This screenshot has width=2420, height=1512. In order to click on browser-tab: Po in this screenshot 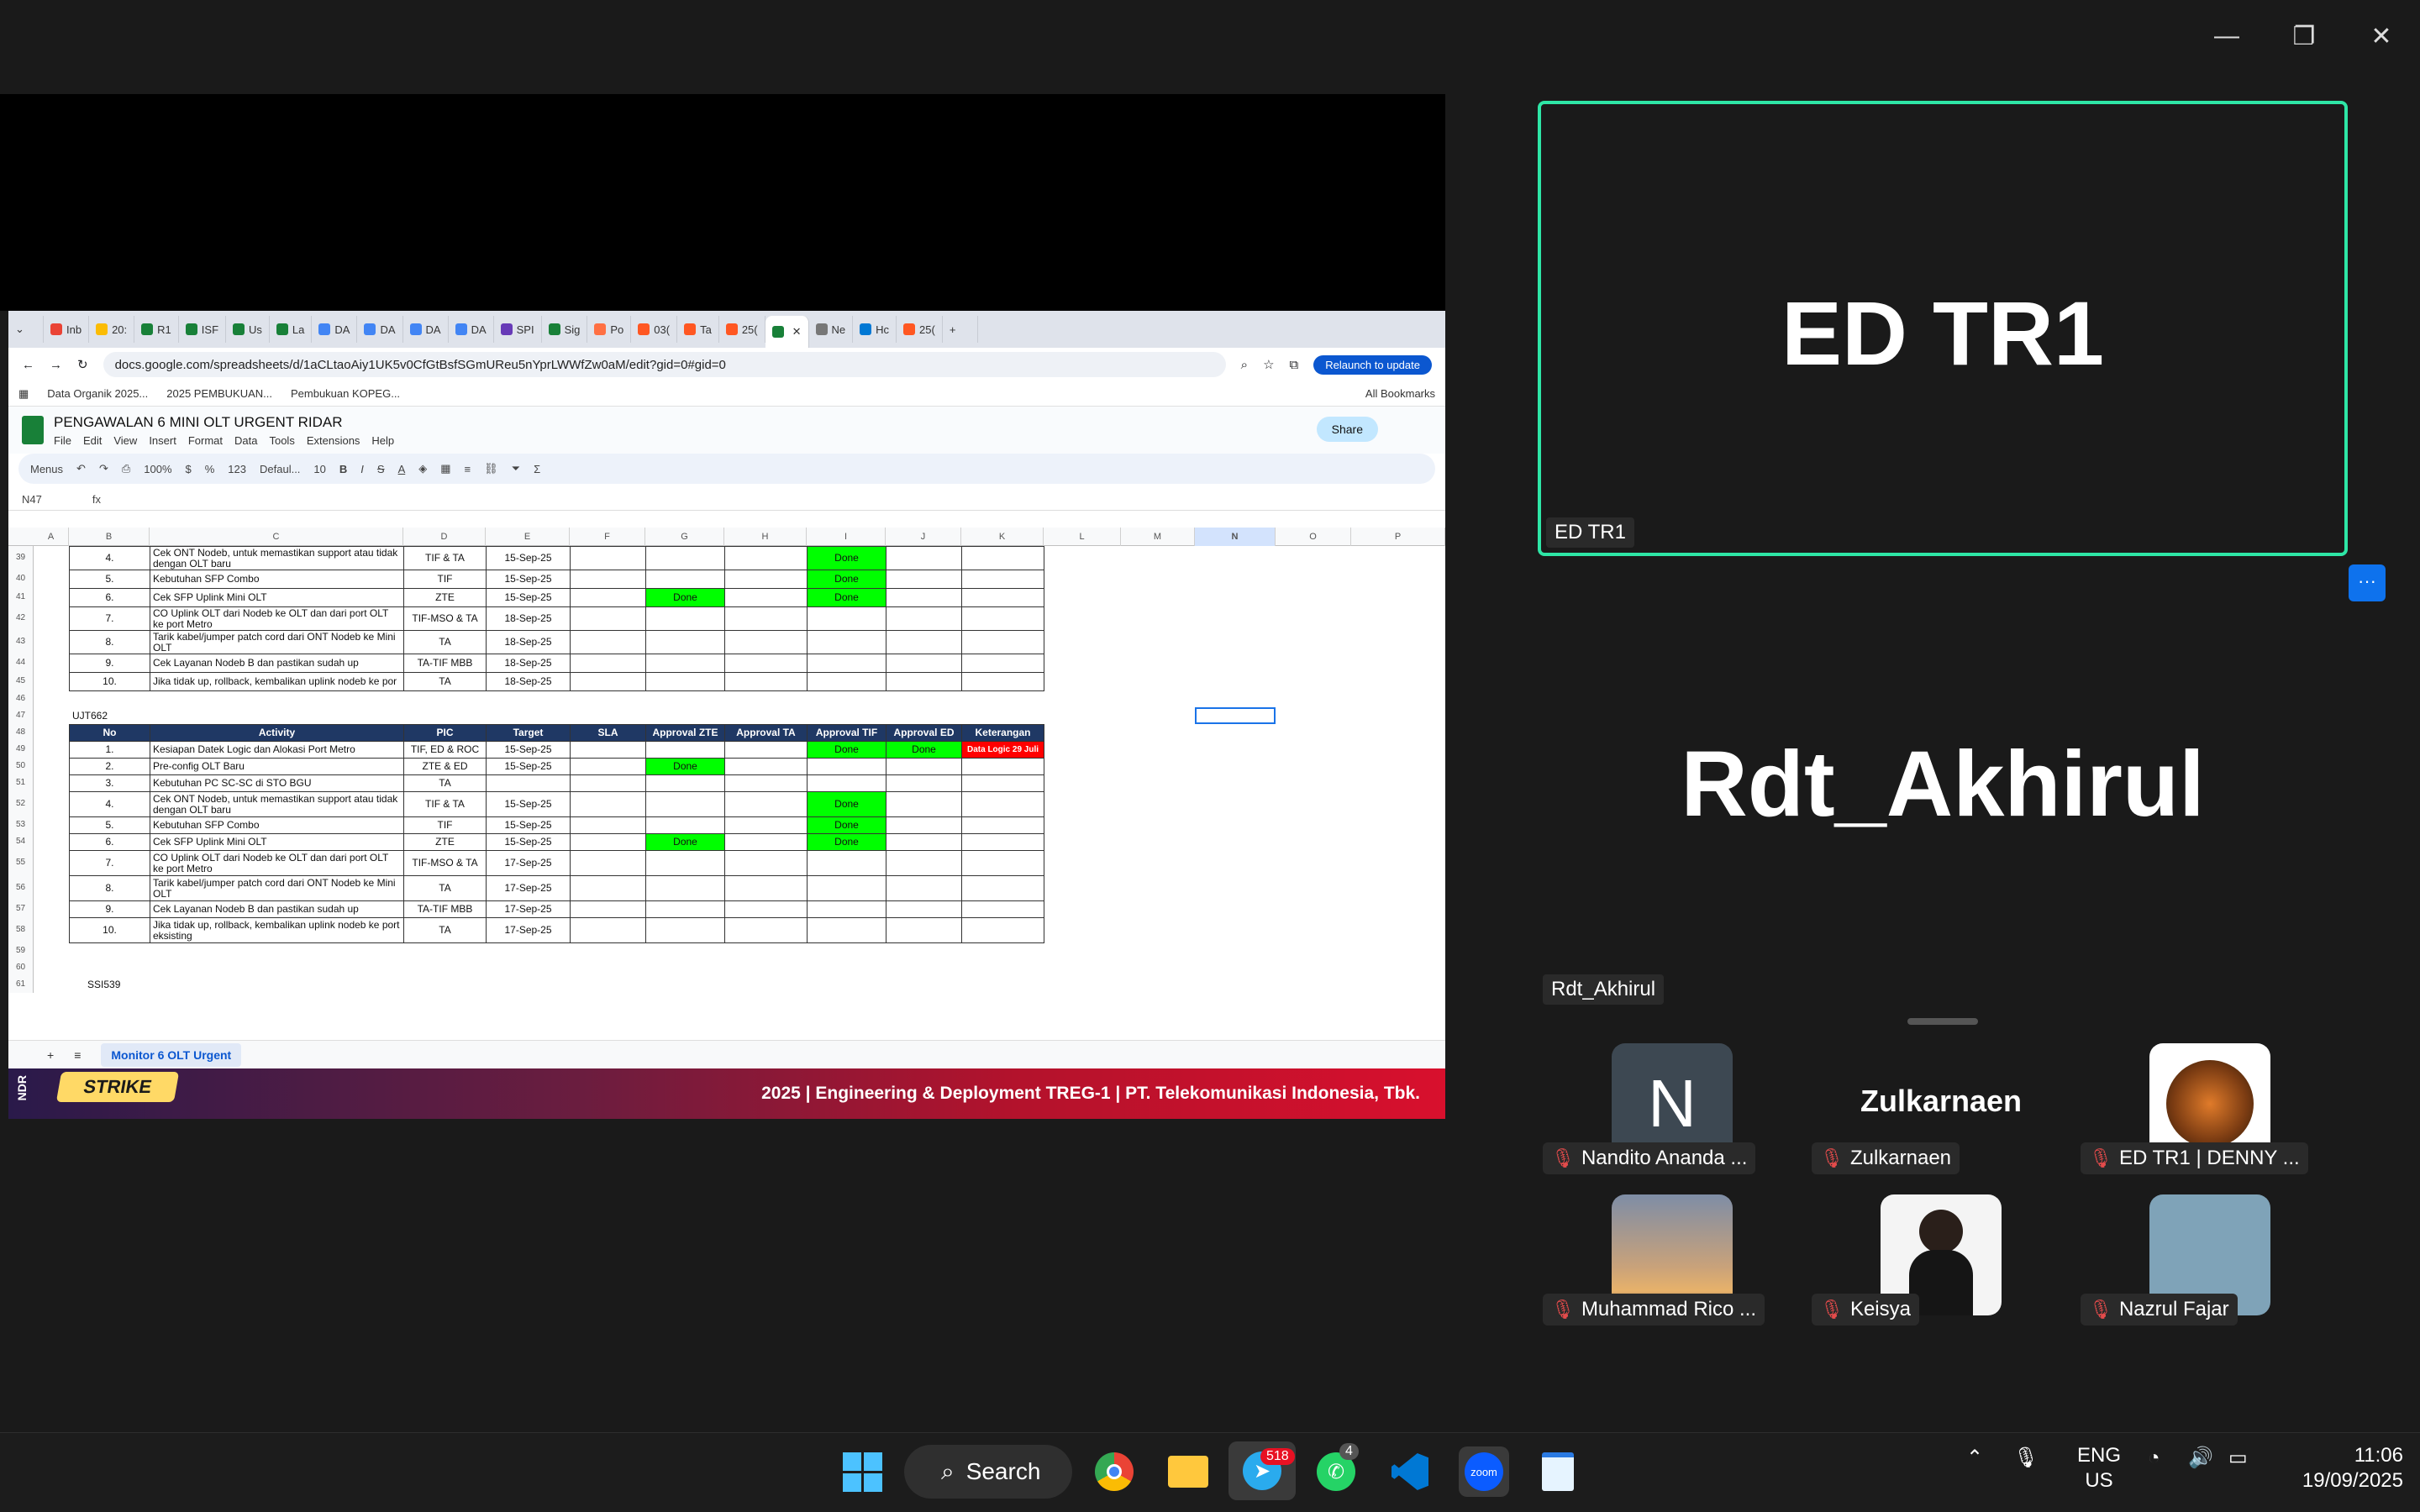, I will do `click(609, 329)`.